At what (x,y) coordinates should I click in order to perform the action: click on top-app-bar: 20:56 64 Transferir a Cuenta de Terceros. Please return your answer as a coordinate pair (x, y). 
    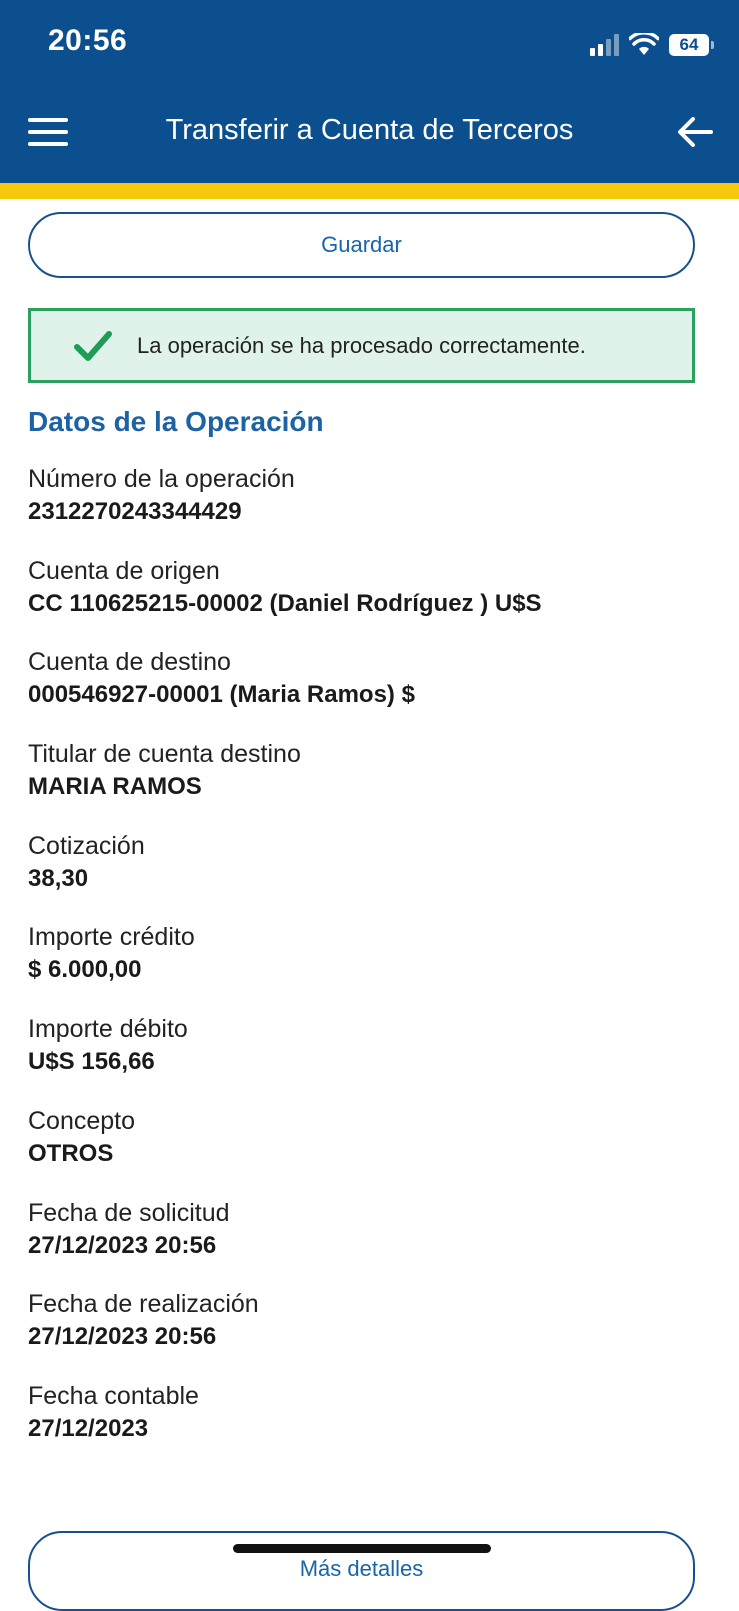
    Looking at the image, I should click on (369, 91).